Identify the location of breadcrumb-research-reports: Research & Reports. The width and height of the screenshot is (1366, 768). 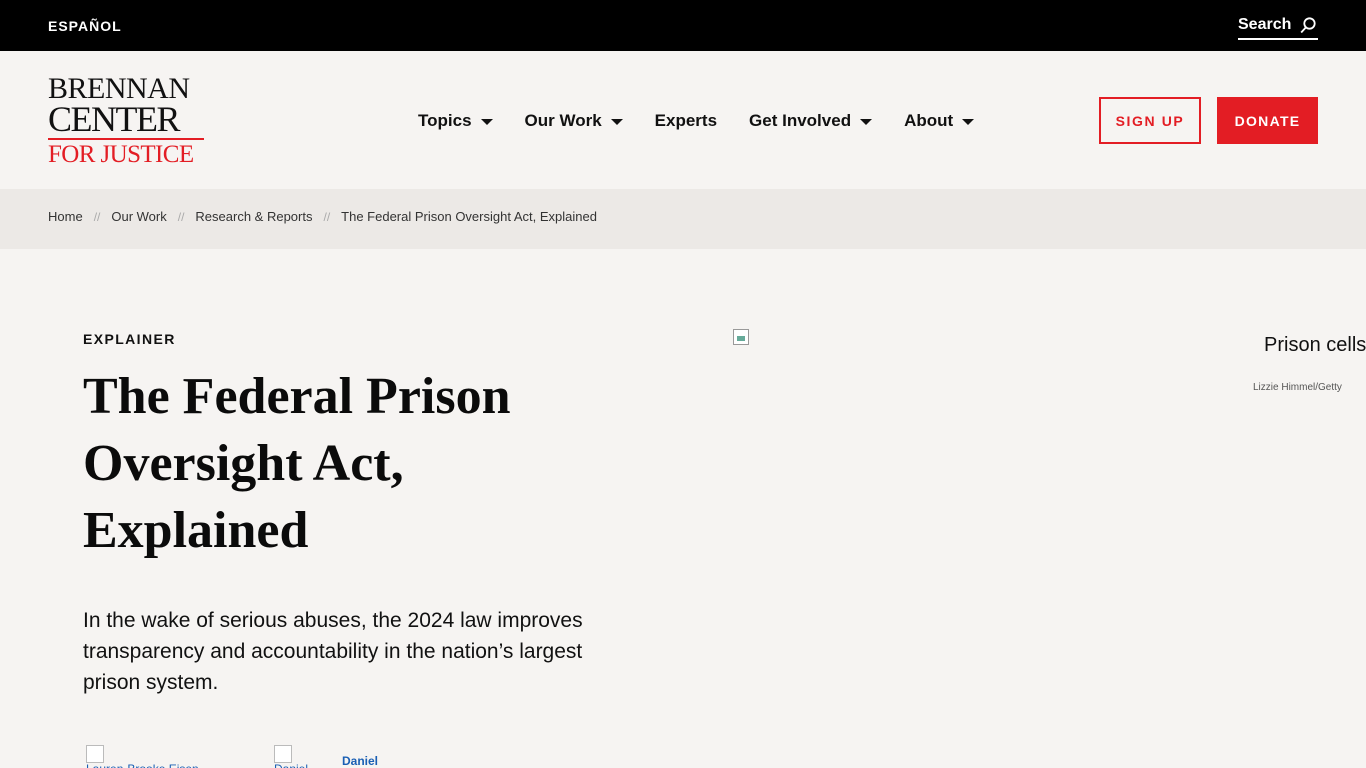
(253, 216).